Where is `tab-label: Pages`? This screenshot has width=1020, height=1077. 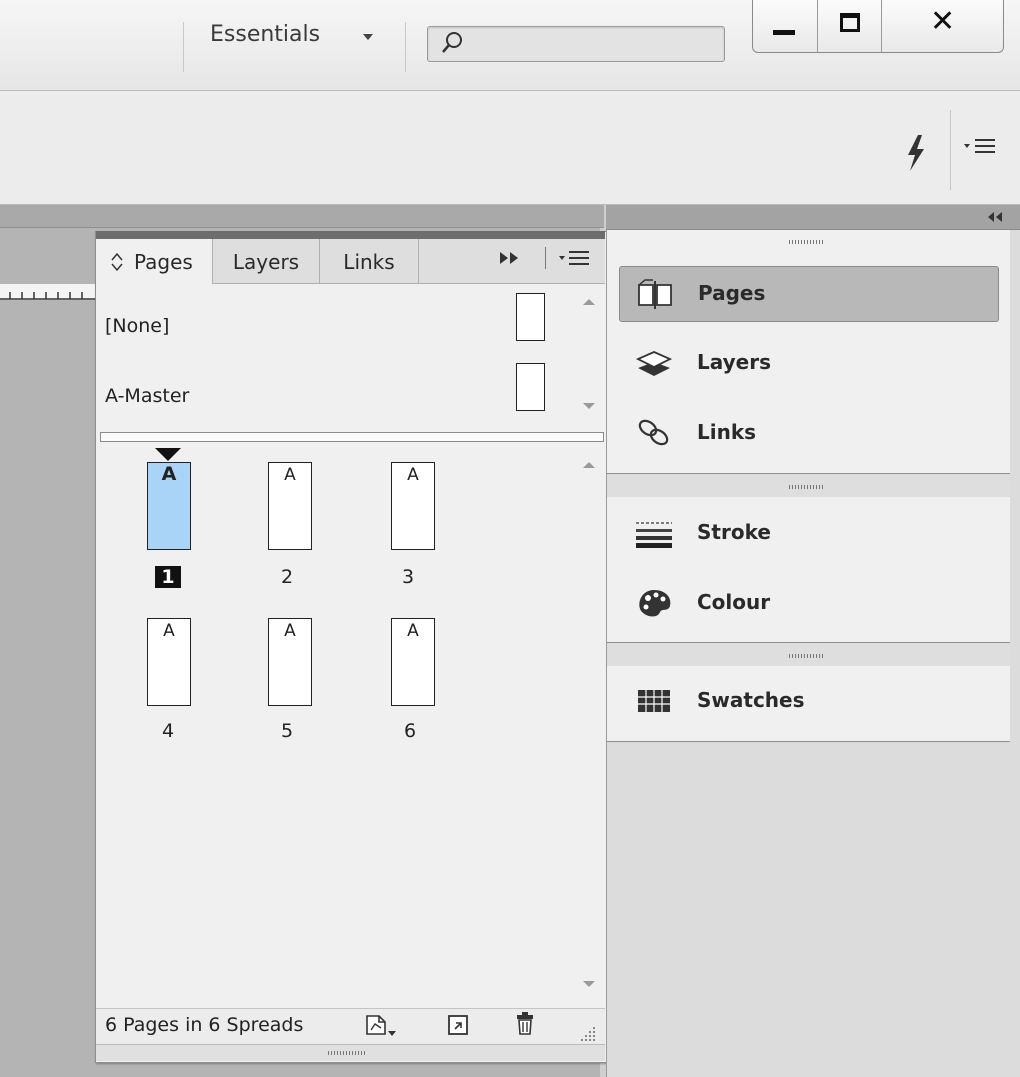
tab-label: Pages is located at coordinates (163, 262).